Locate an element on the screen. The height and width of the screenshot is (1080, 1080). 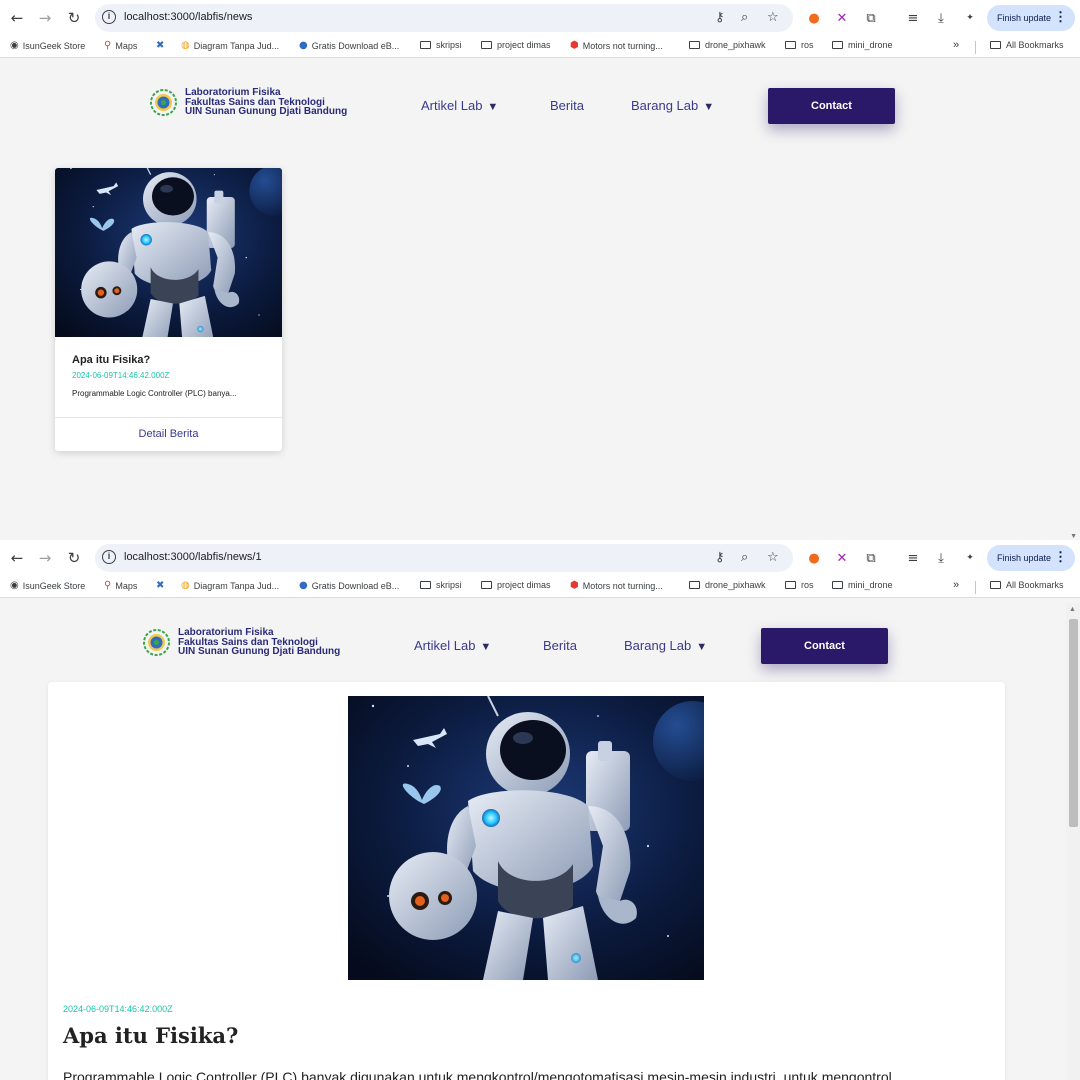
scroll-up-arrow-icon: ▲ is located at coordinates (1072, 609).